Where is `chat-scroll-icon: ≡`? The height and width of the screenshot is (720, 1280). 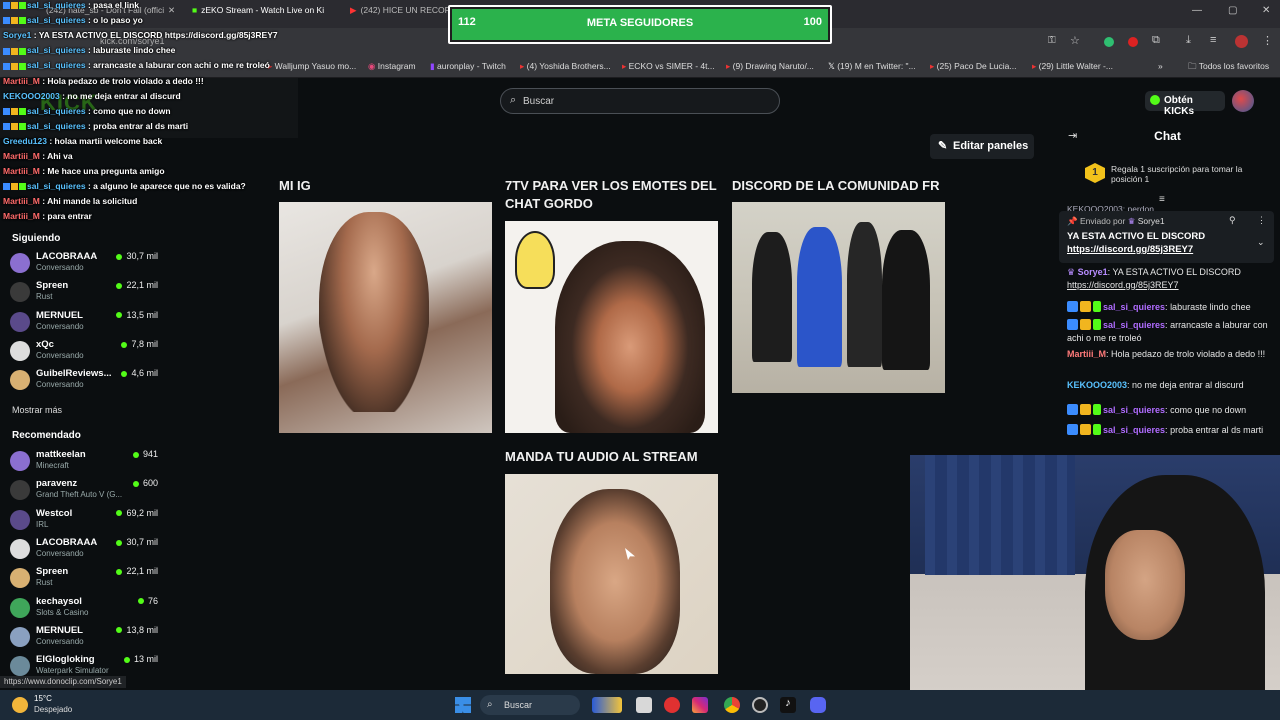 chat-scroll-icon: ≡ is located at coordinates (1162, 199).